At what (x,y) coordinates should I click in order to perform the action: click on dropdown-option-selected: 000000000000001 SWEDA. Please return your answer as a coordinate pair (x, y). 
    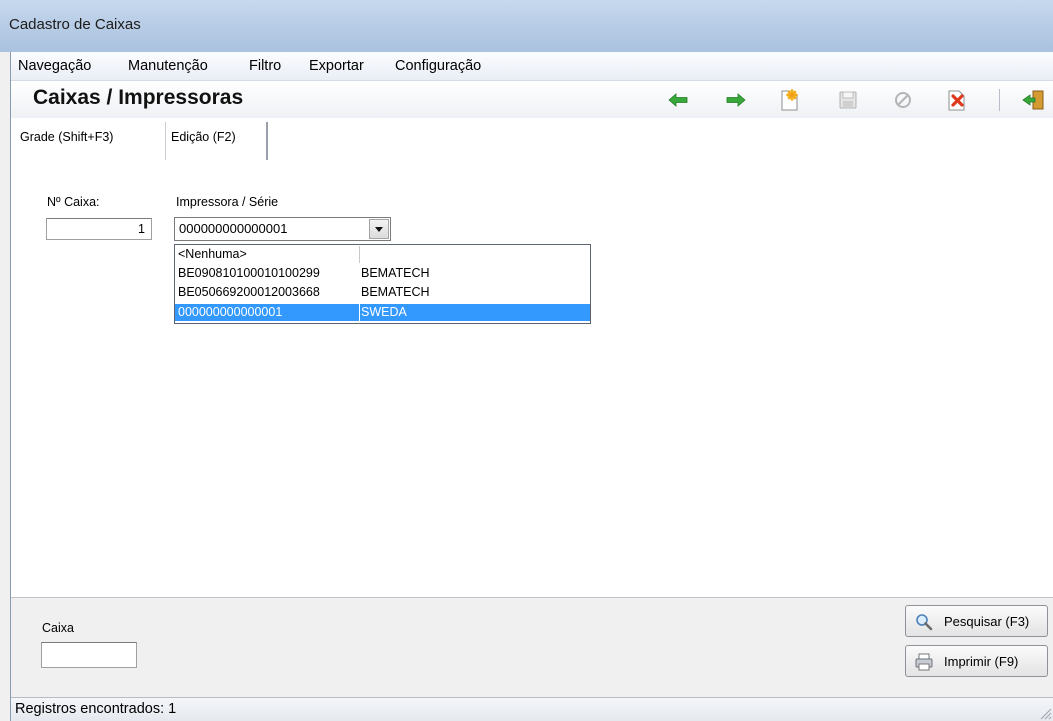
    Looking at the image, I should click on (382, 312).